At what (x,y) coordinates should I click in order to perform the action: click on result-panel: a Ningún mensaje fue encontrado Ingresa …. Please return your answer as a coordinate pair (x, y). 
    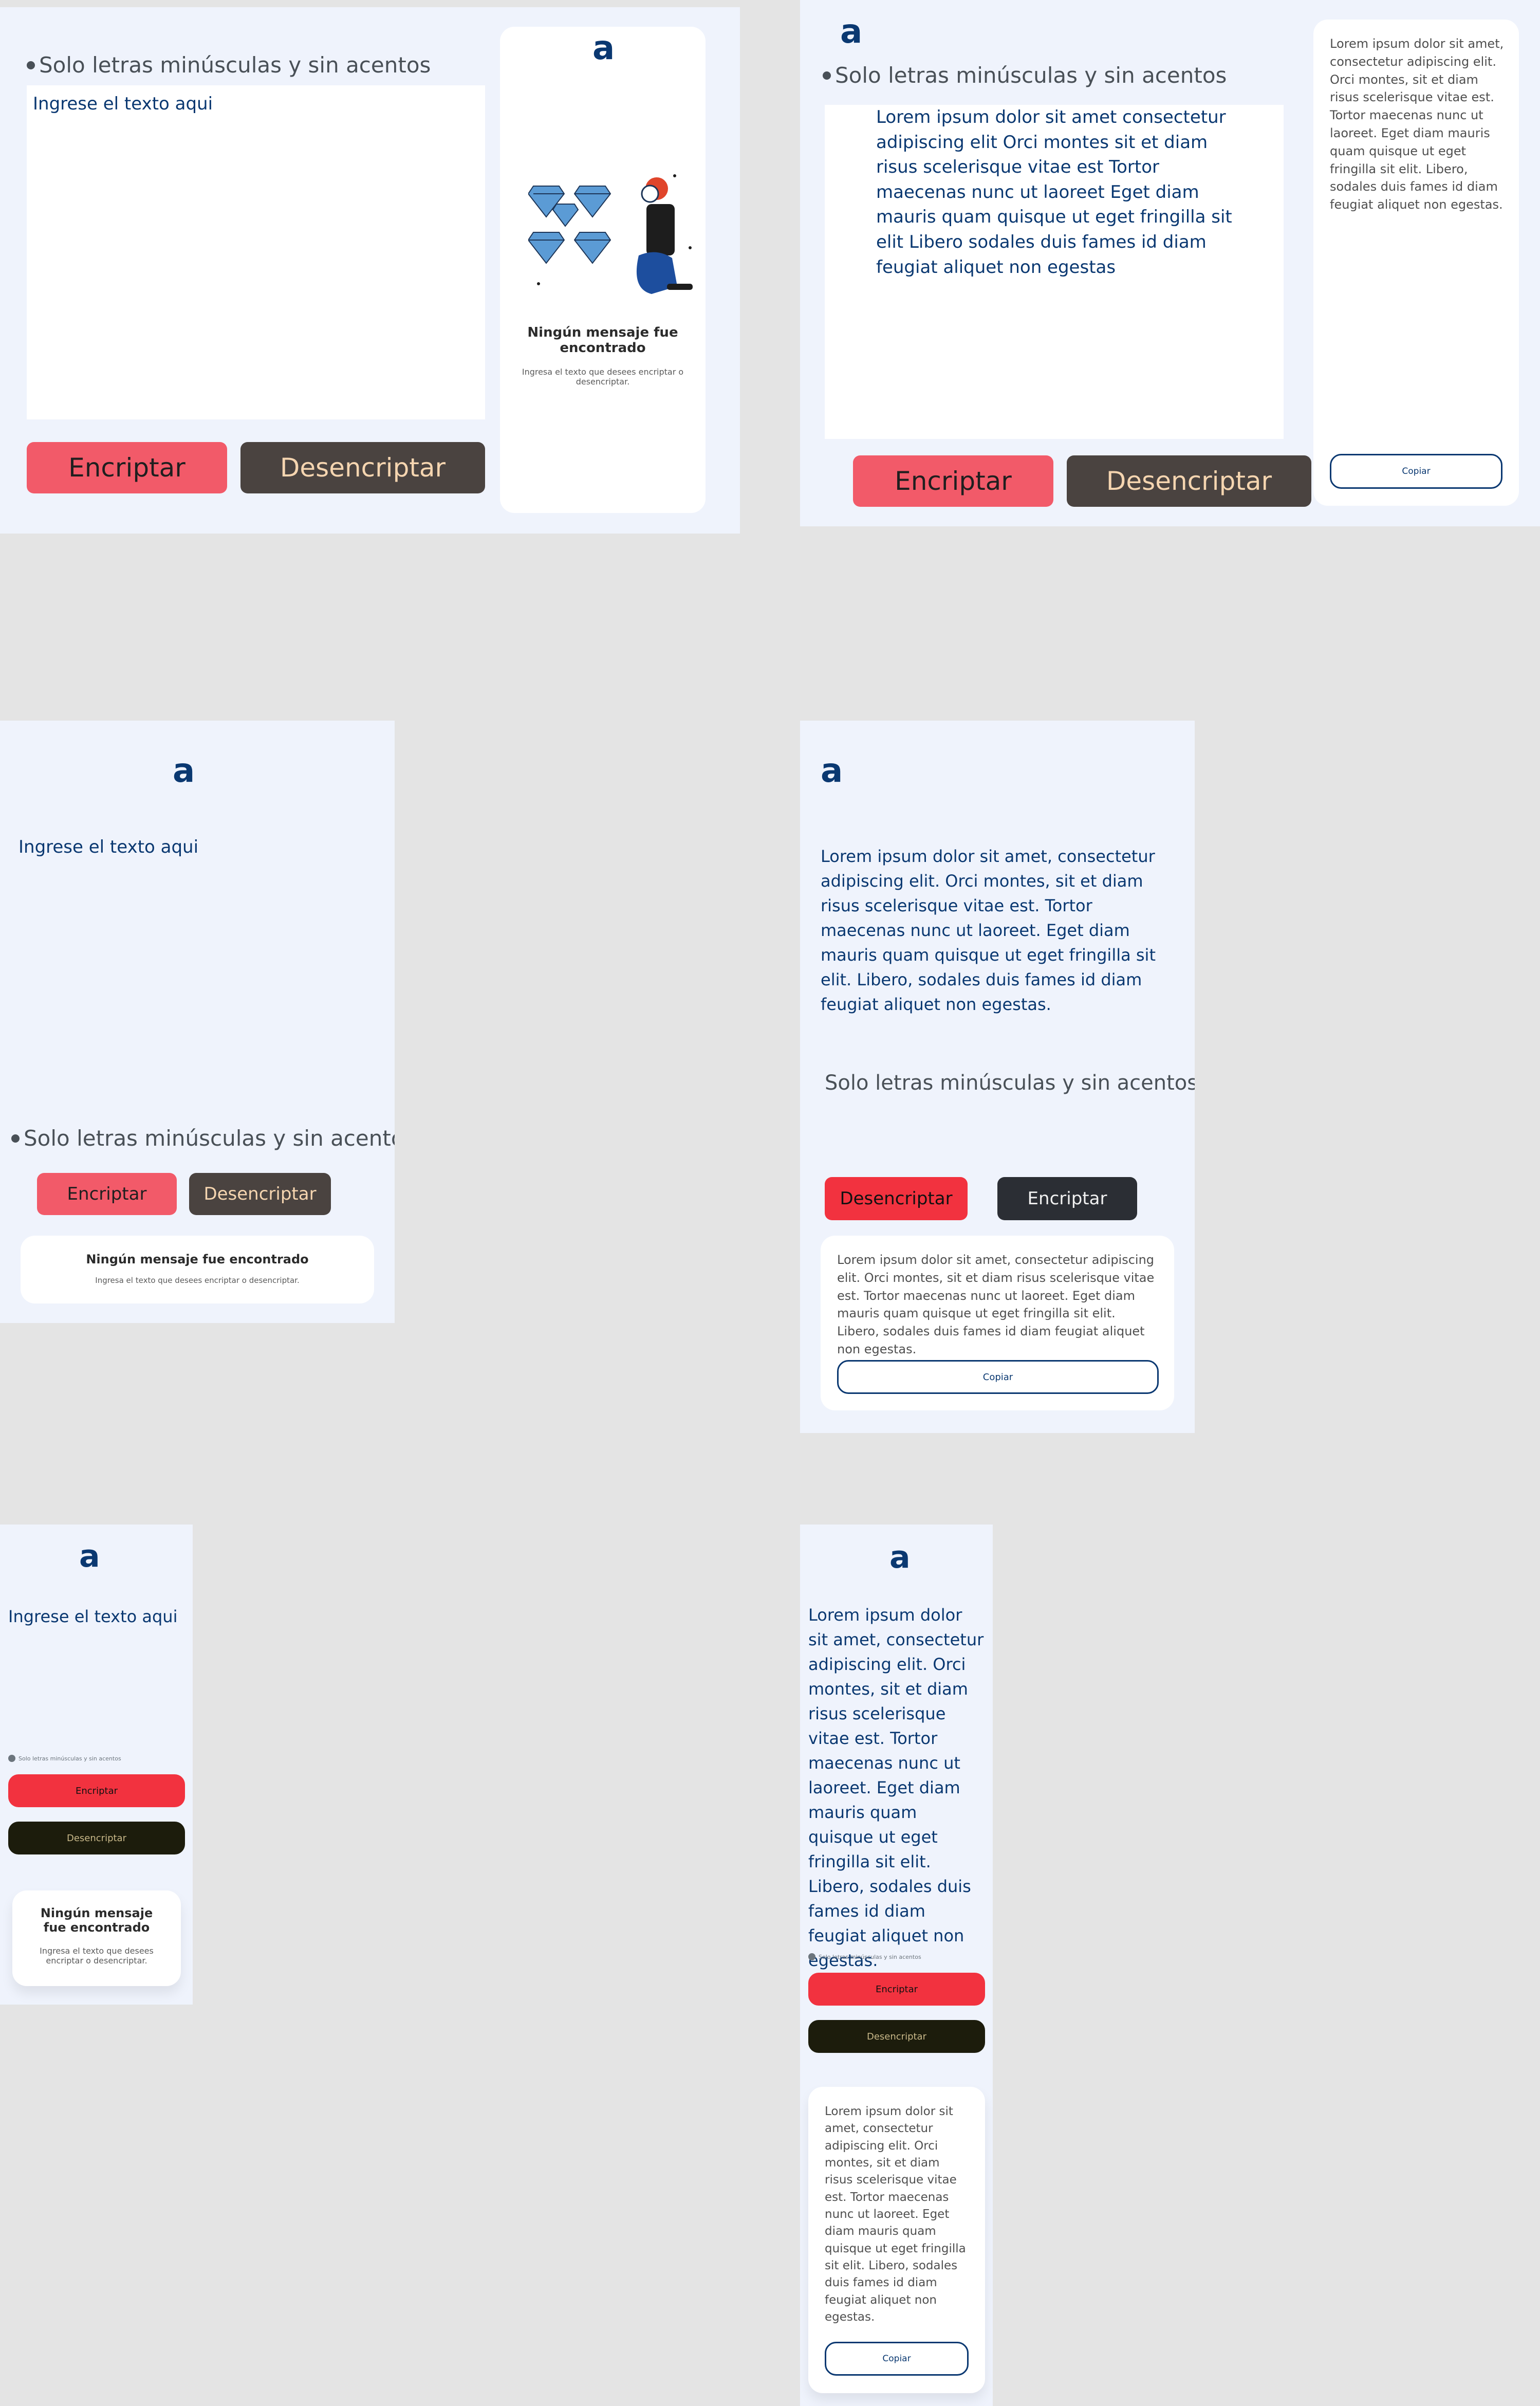
    Looking at the image, I should click on (603, 270).